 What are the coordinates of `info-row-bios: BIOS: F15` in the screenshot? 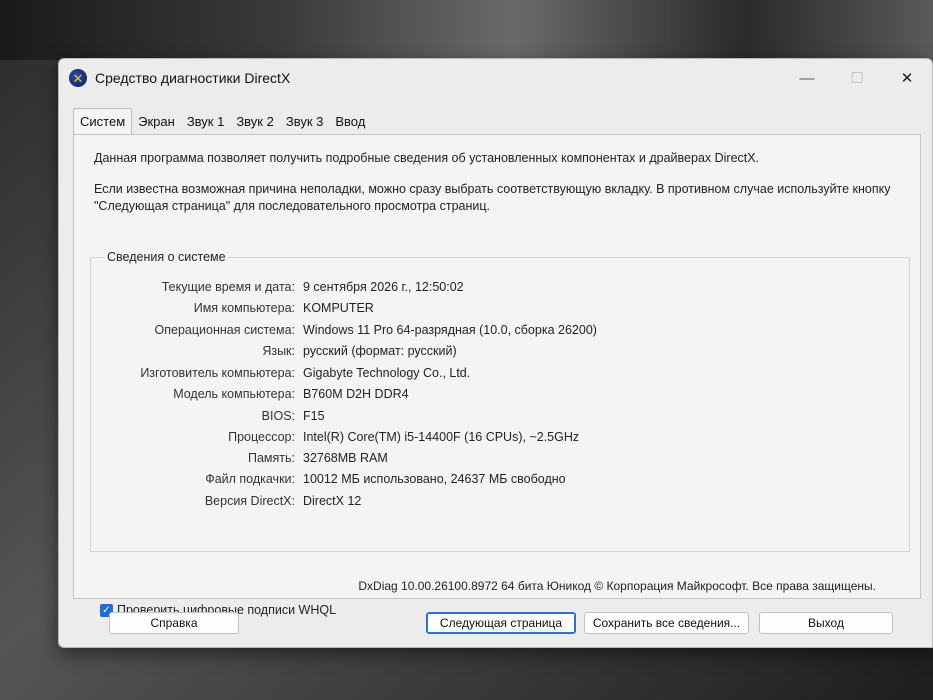 It's located at (491, 419).